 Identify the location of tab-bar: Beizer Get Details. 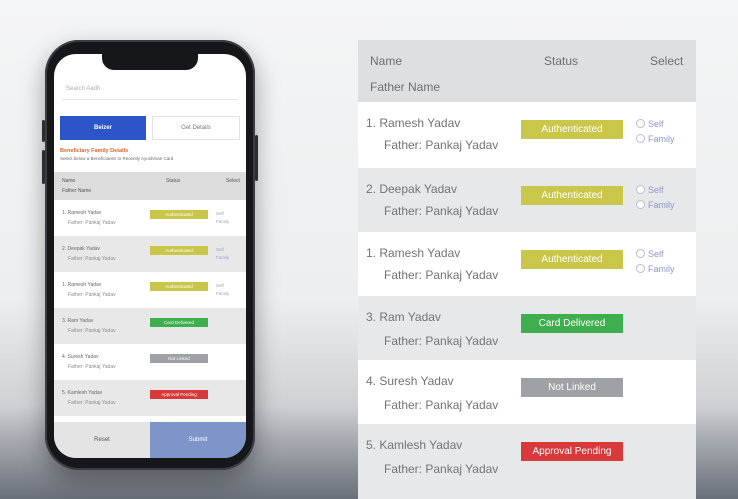
(150, 128).